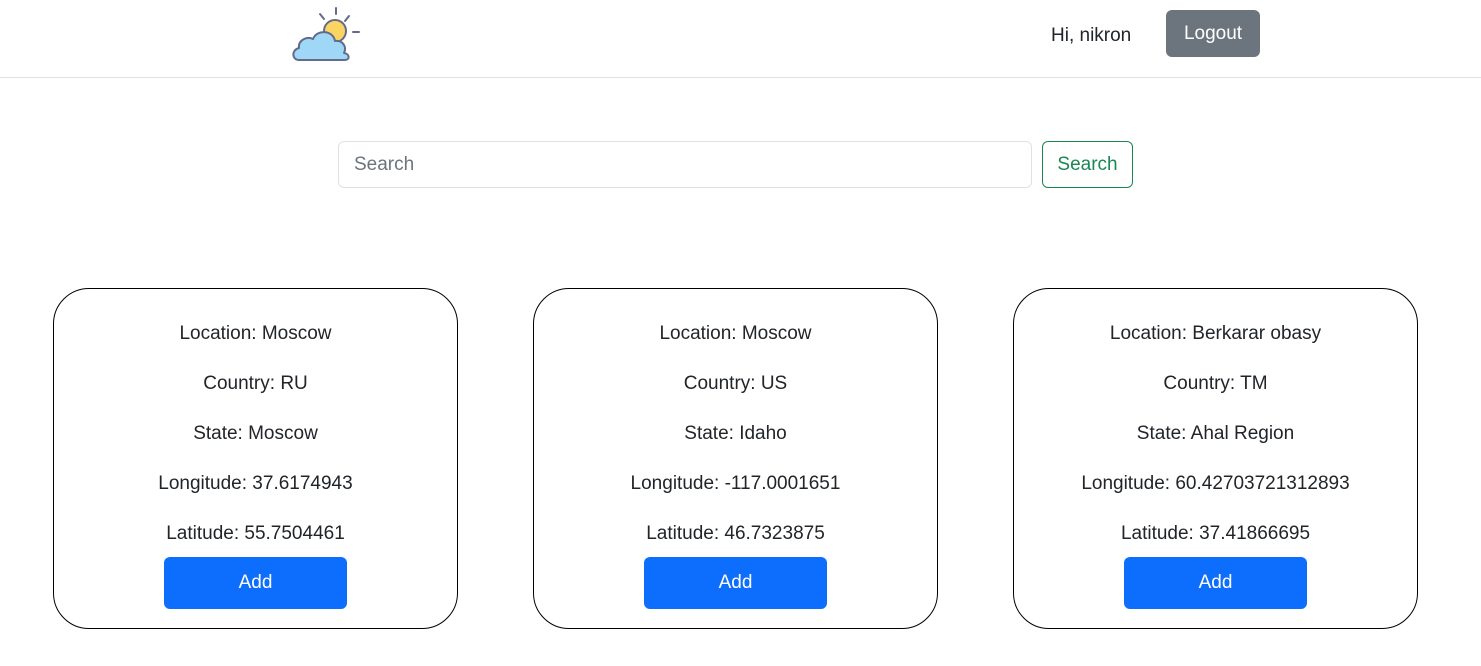 The height and width of the screenshot is (666, 1481). Describe the element at coordinates (735, 533) in the screenshot. I see `latitude-text: Latitude: 46.7323875` at that location.